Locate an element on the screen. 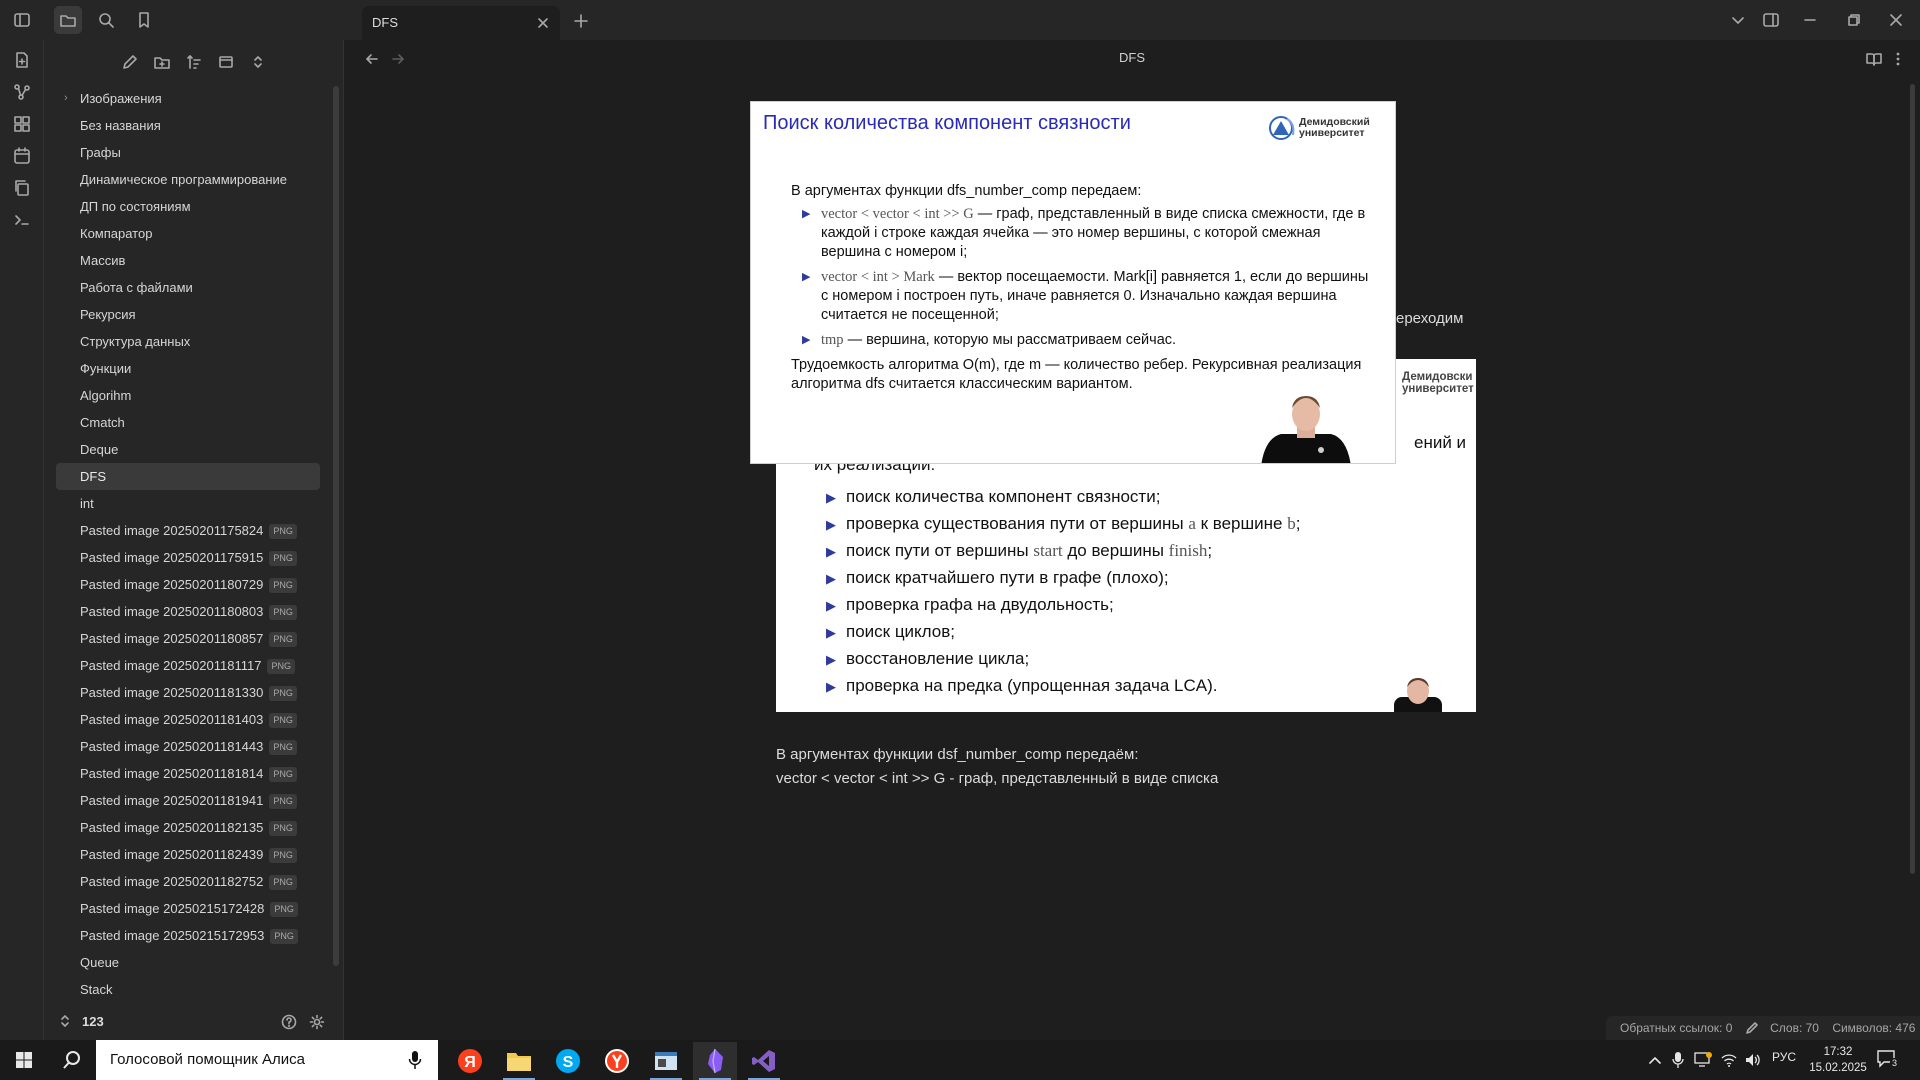 Image resolution: width=1920 pixels, height=1080 pixels. pencil-icon is located at coordinates (1752, 1027).